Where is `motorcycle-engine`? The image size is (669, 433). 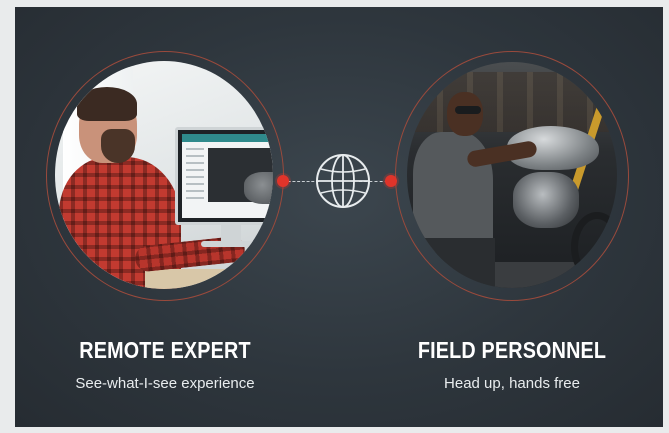
motorcycle-engine is located at coordinates (546, 200).